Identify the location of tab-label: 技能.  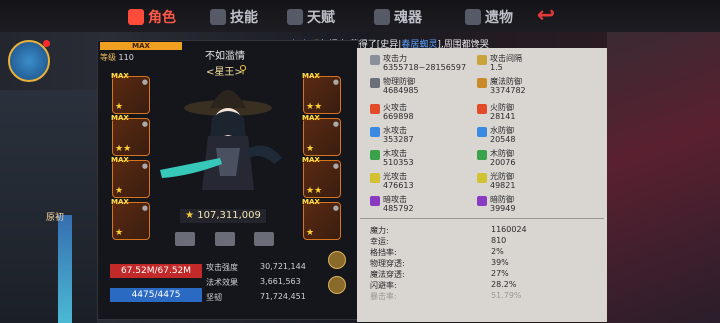
(244, 18).